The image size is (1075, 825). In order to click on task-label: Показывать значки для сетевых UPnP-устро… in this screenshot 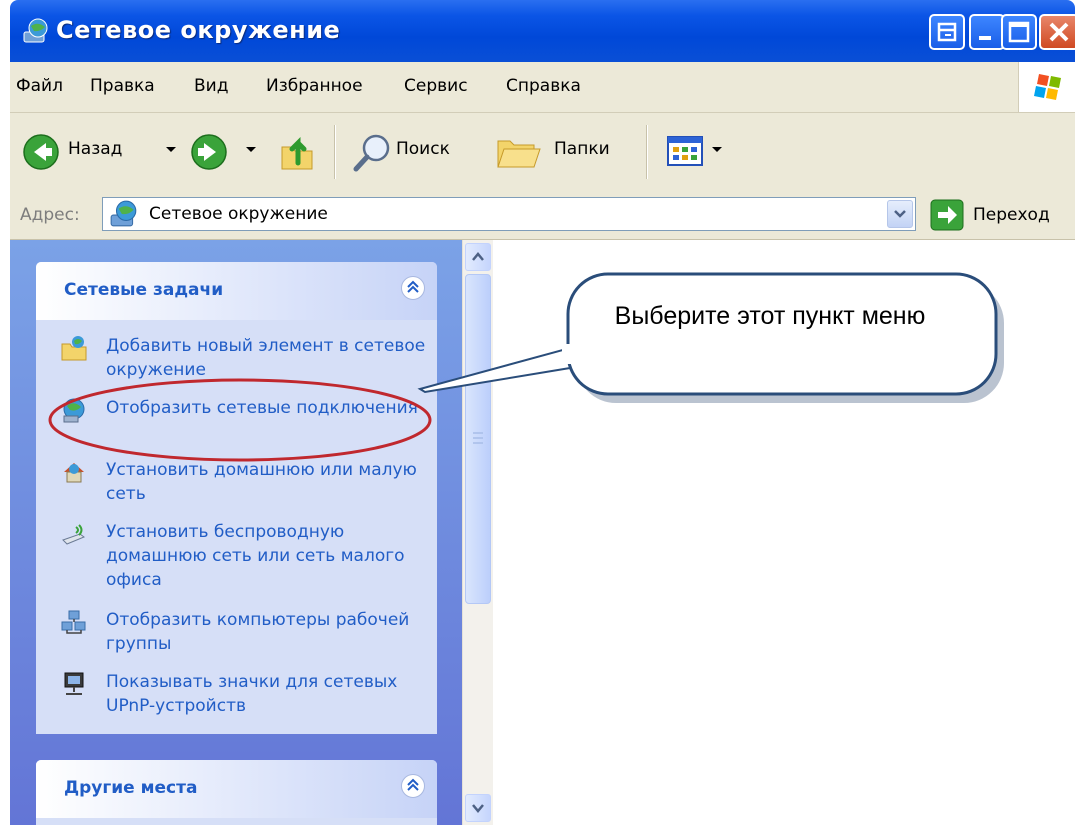, I will do `click(266, 694)`.